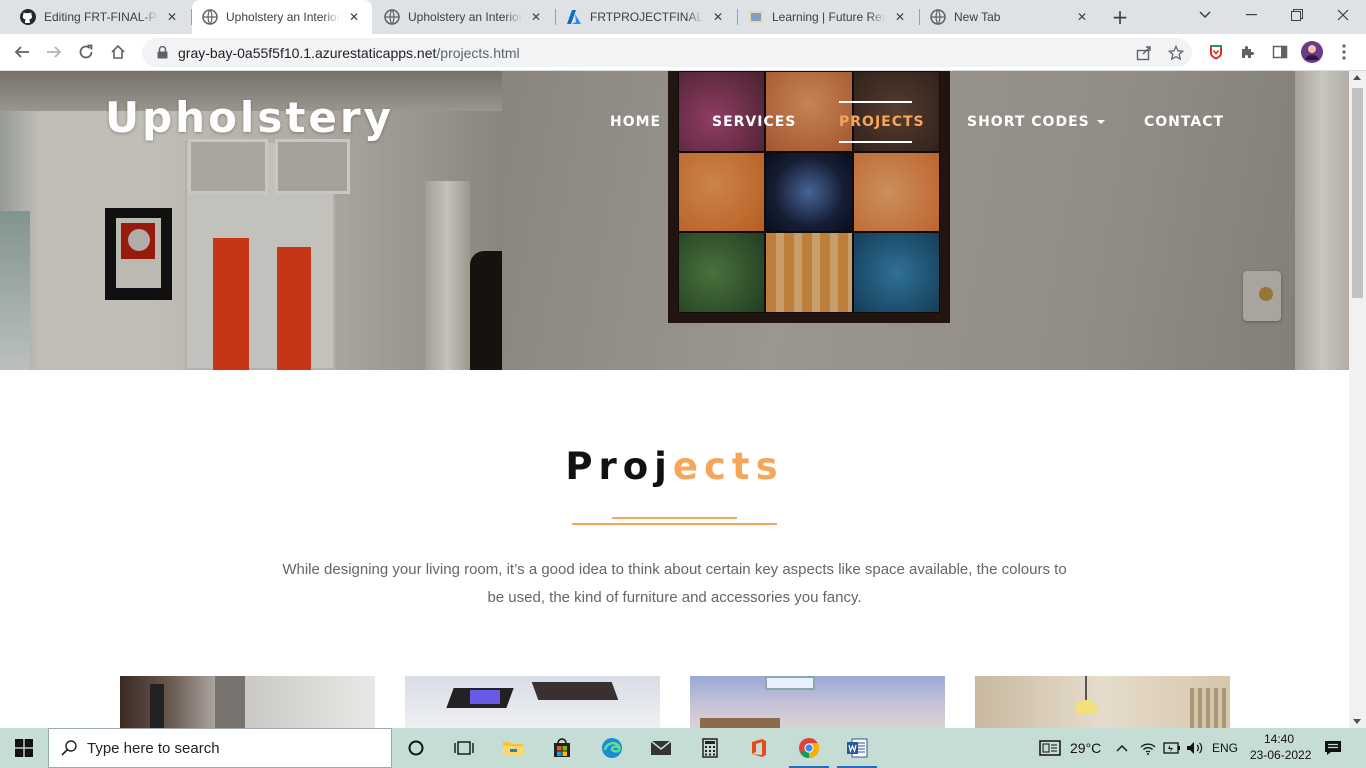 This screenshot has height=768, width=1366. I want to click on search-icon, so click(69, 748).